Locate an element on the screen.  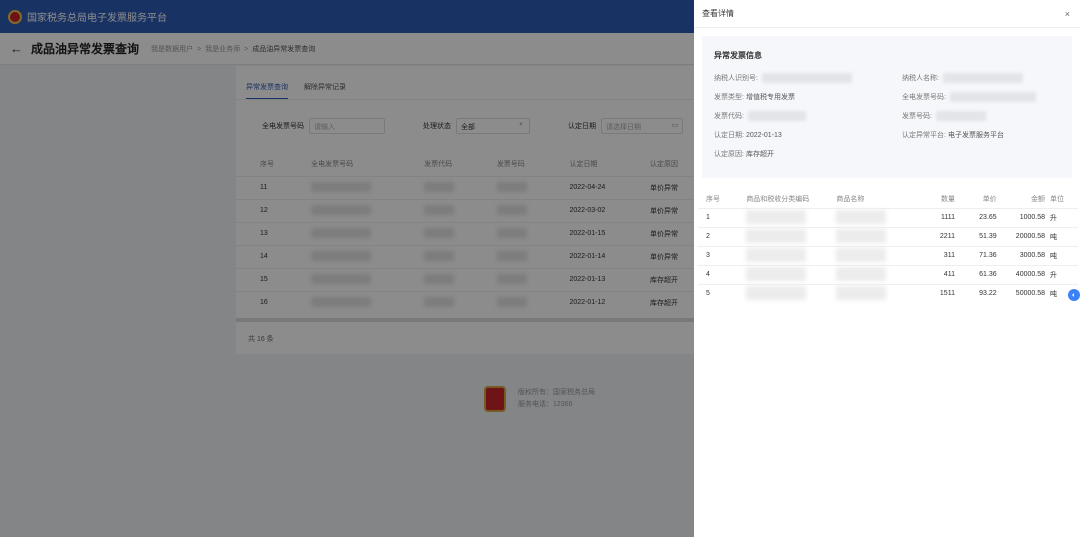
row-qty: 1111 is located at coordinates (931, 217).